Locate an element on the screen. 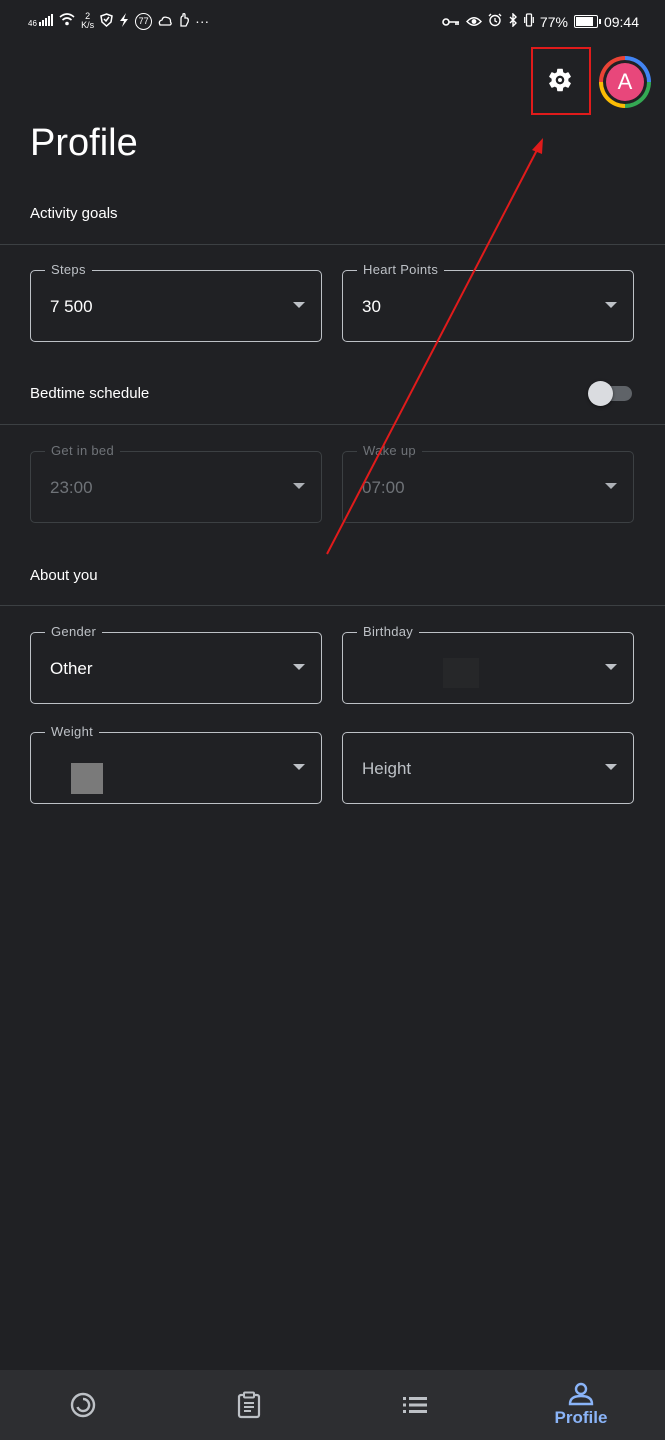 This screenshot has width=665, height=1440. bolt-icon is located at coordinates (124, 21).